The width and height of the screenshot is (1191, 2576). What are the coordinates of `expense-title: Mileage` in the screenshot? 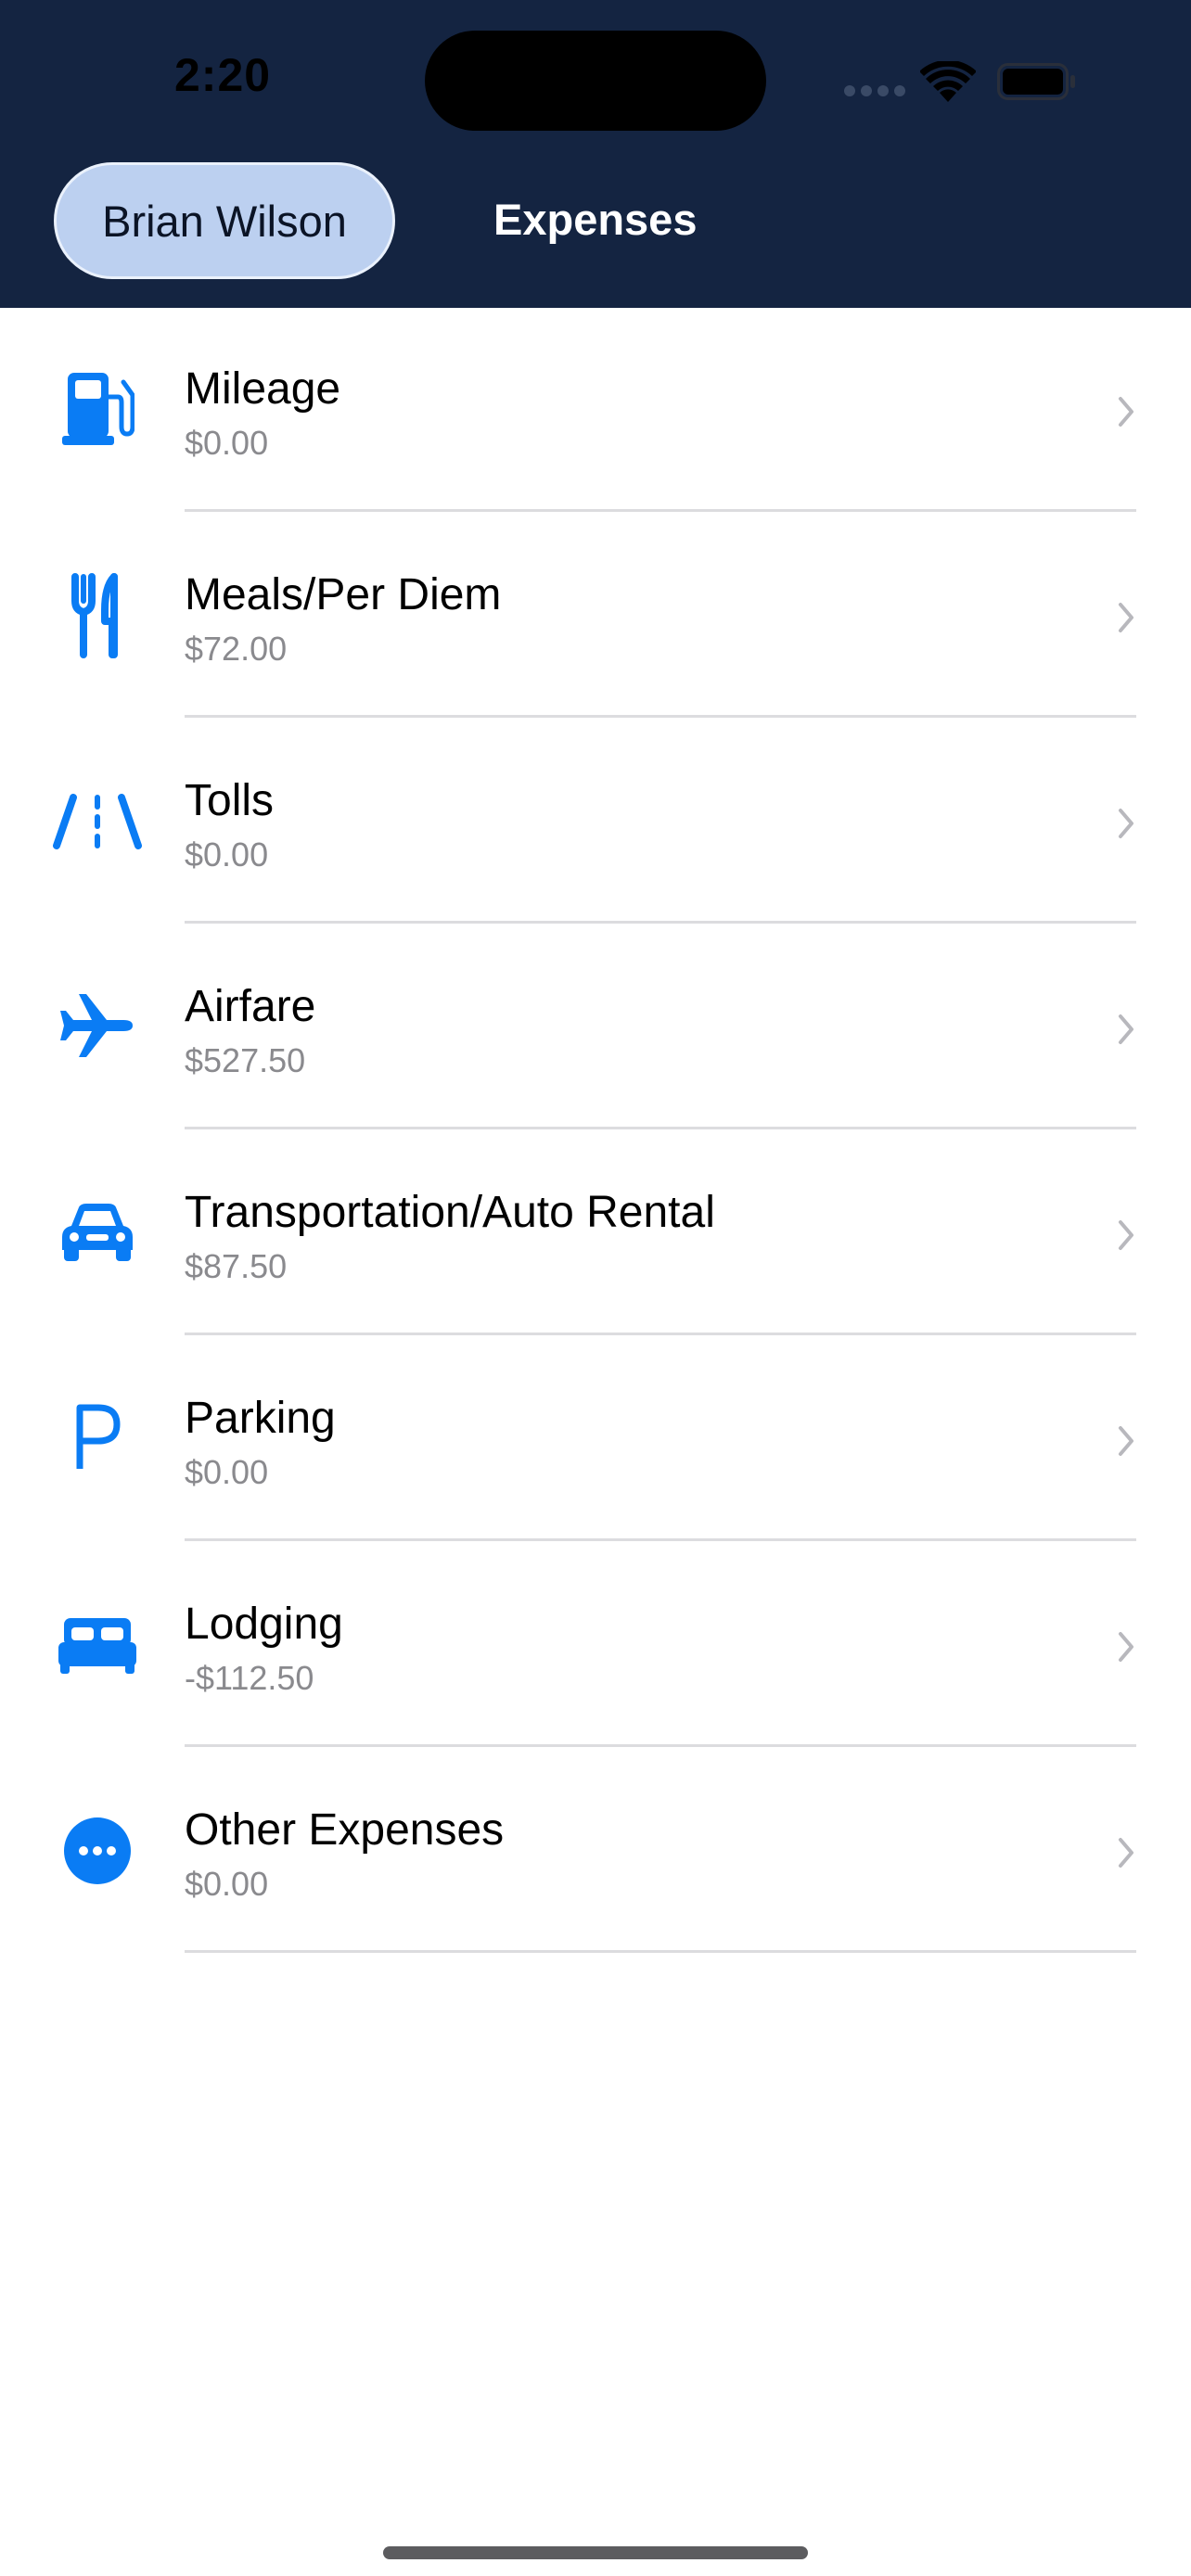 It's located at (263, 389).